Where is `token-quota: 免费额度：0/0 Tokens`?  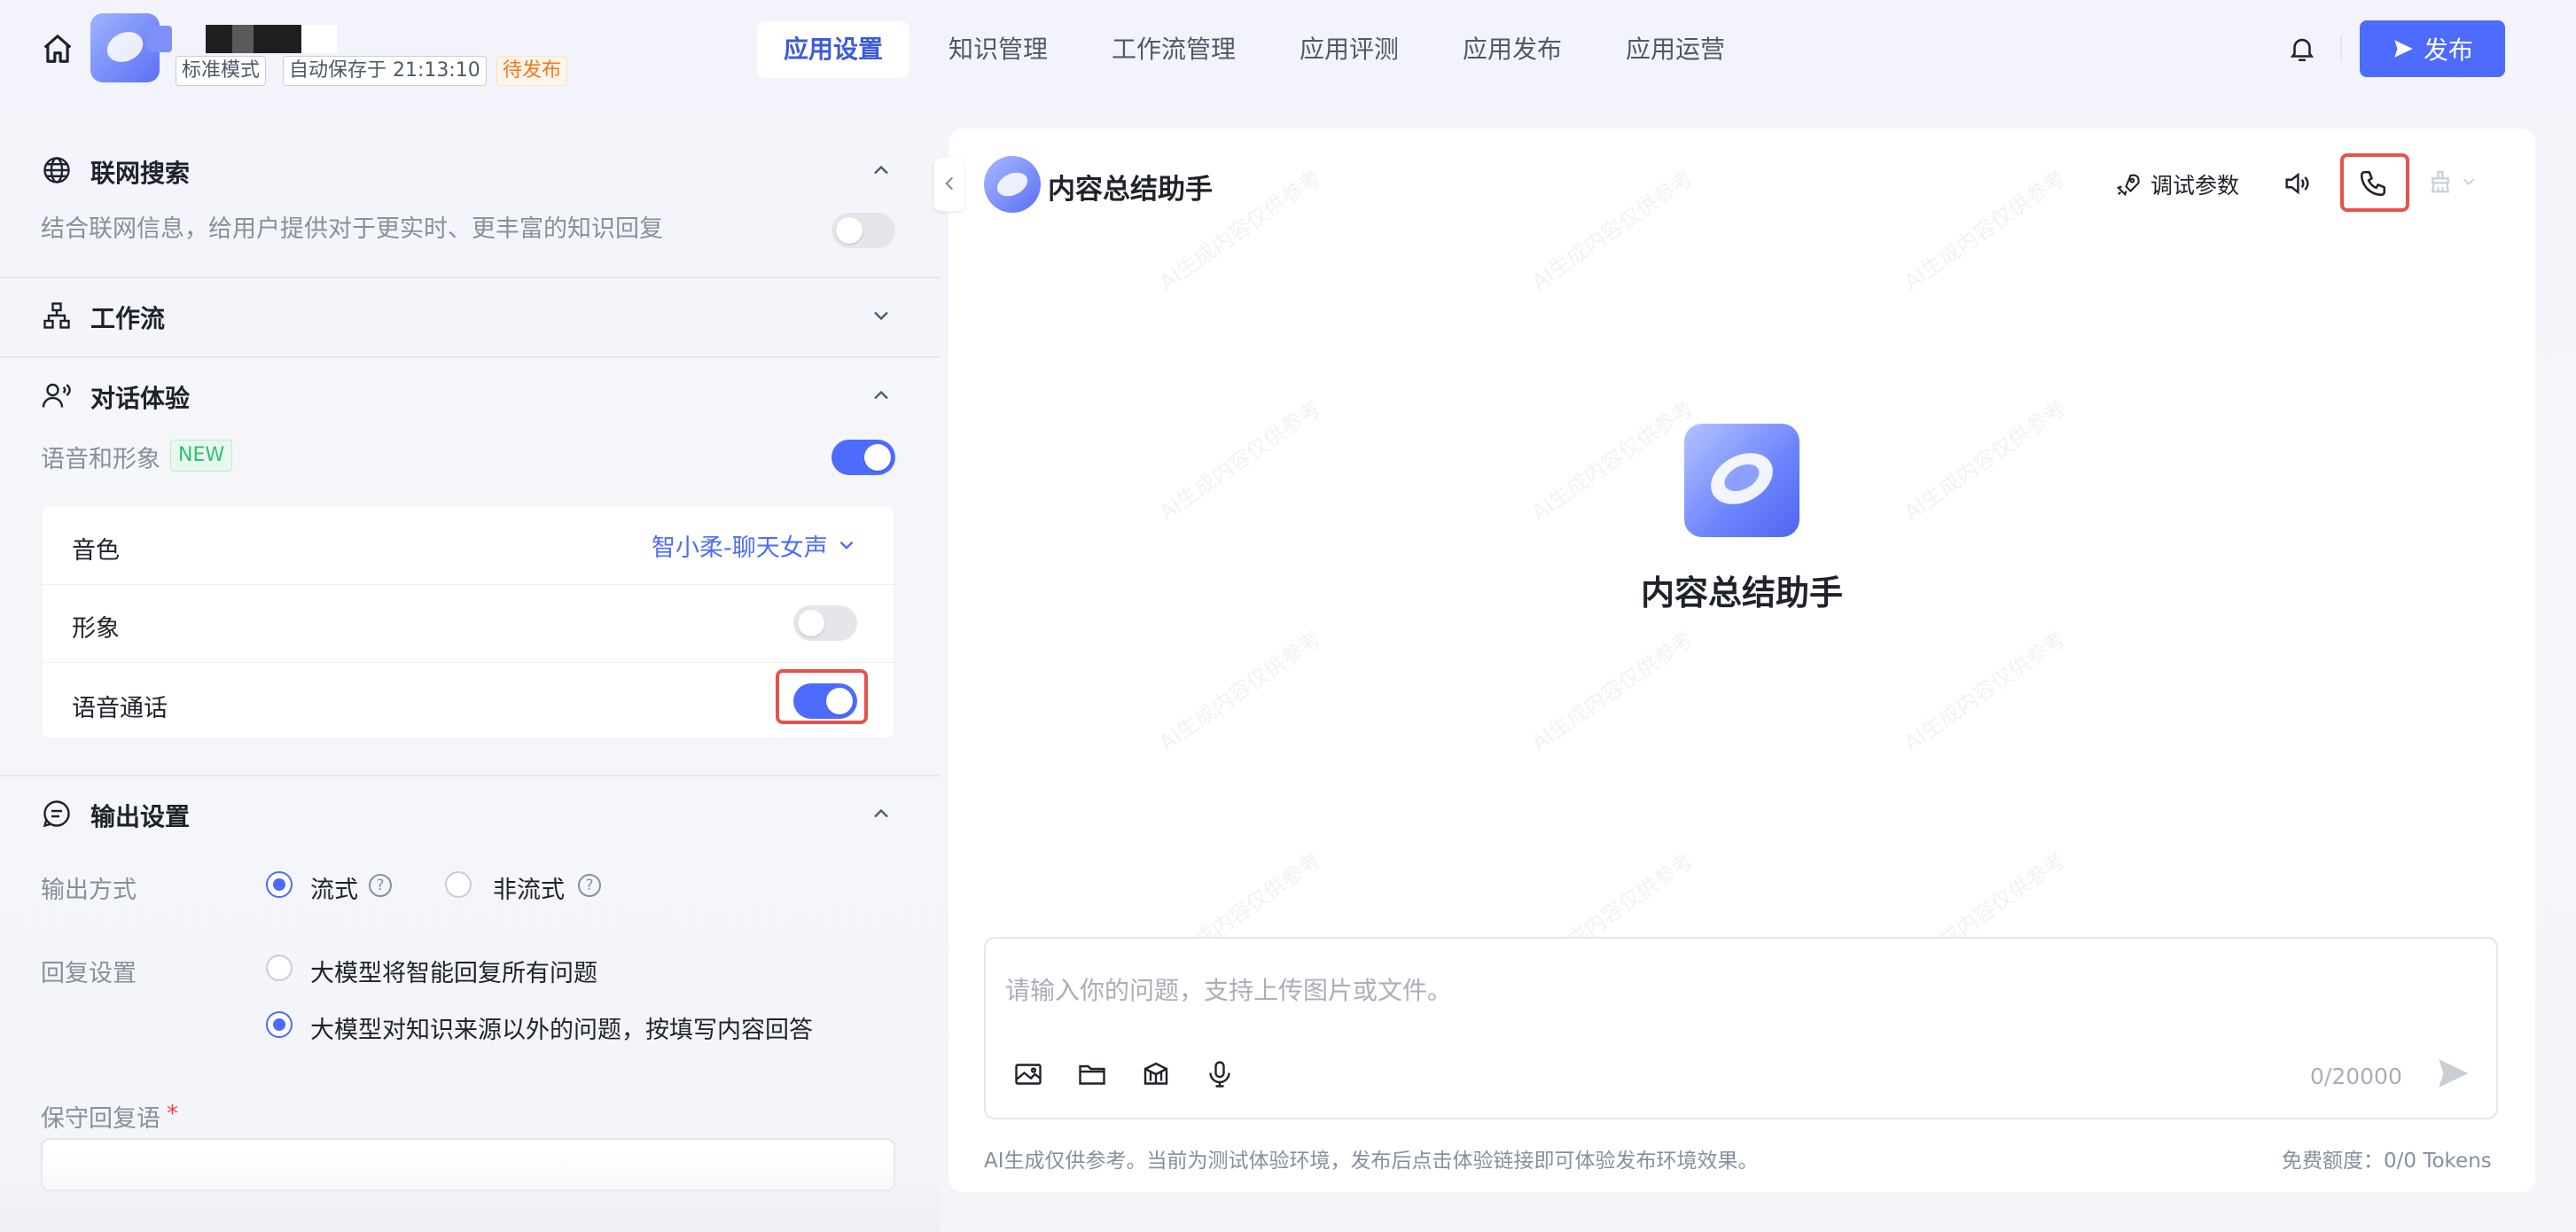 token-quota: 免费额度：0/0 Tokens is located at coordinates (2387, 1161).